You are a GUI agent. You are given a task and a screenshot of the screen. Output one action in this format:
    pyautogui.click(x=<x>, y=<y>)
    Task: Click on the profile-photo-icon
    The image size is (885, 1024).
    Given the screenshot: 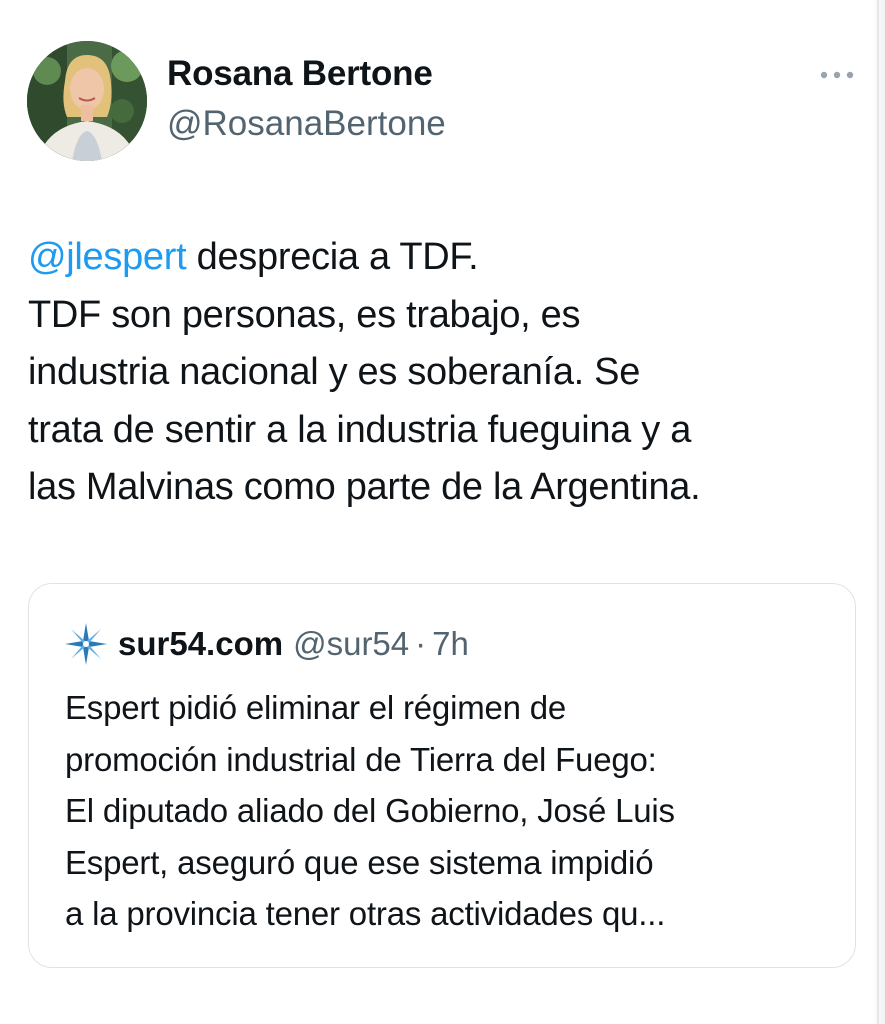 What is the action you would take?
    pyautogui.click(x=87, y=101)
    